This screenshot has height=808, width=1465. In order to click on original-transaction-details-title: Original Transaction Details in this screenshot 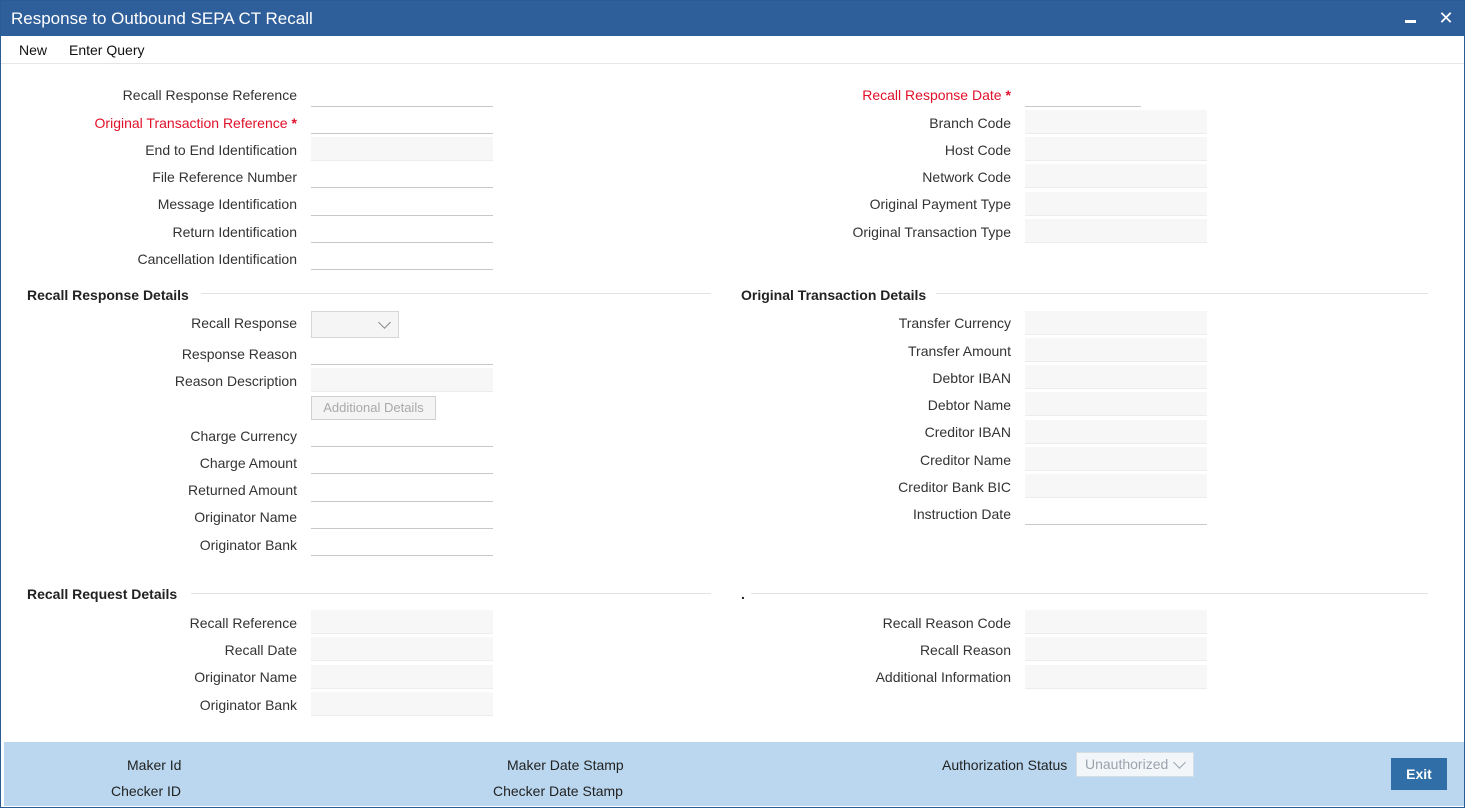, I will do `click(834, 295)`.